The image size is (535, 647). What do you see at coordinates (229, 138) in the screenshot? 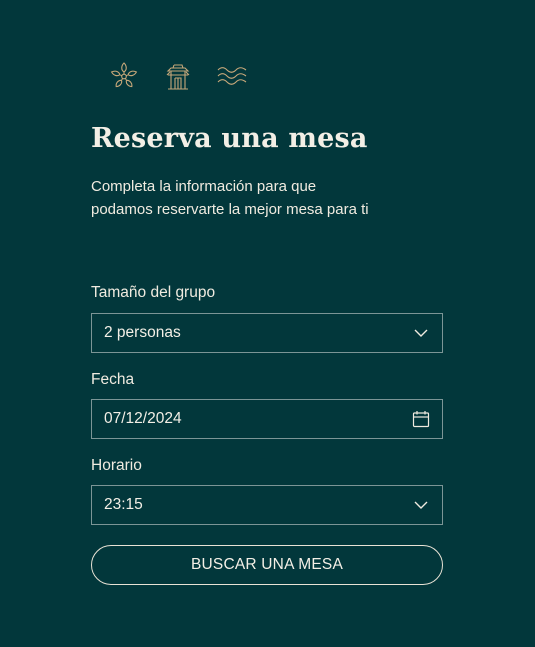
I see `page-title: Reserva una mesa` at bounding box center [229, 138].